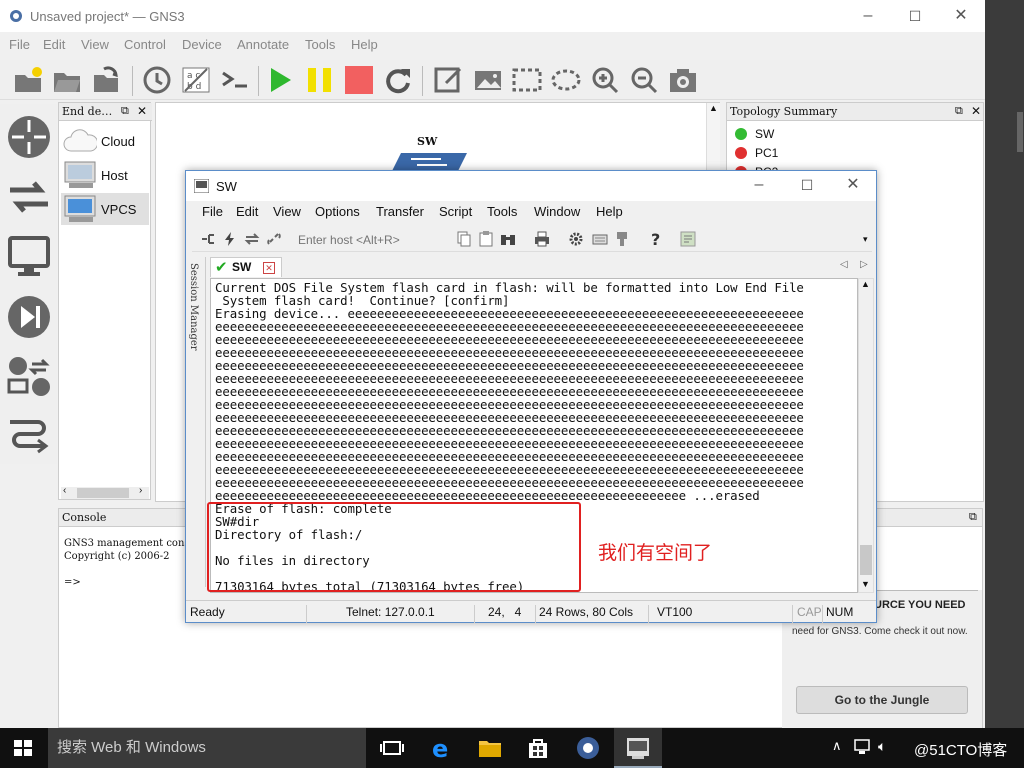 The height and width of the screenshot is (768, 1024). Describe the element at coordinates (196, 80) in the screenshot. I see `show-interface-labels-icon: a cb d` at that location.